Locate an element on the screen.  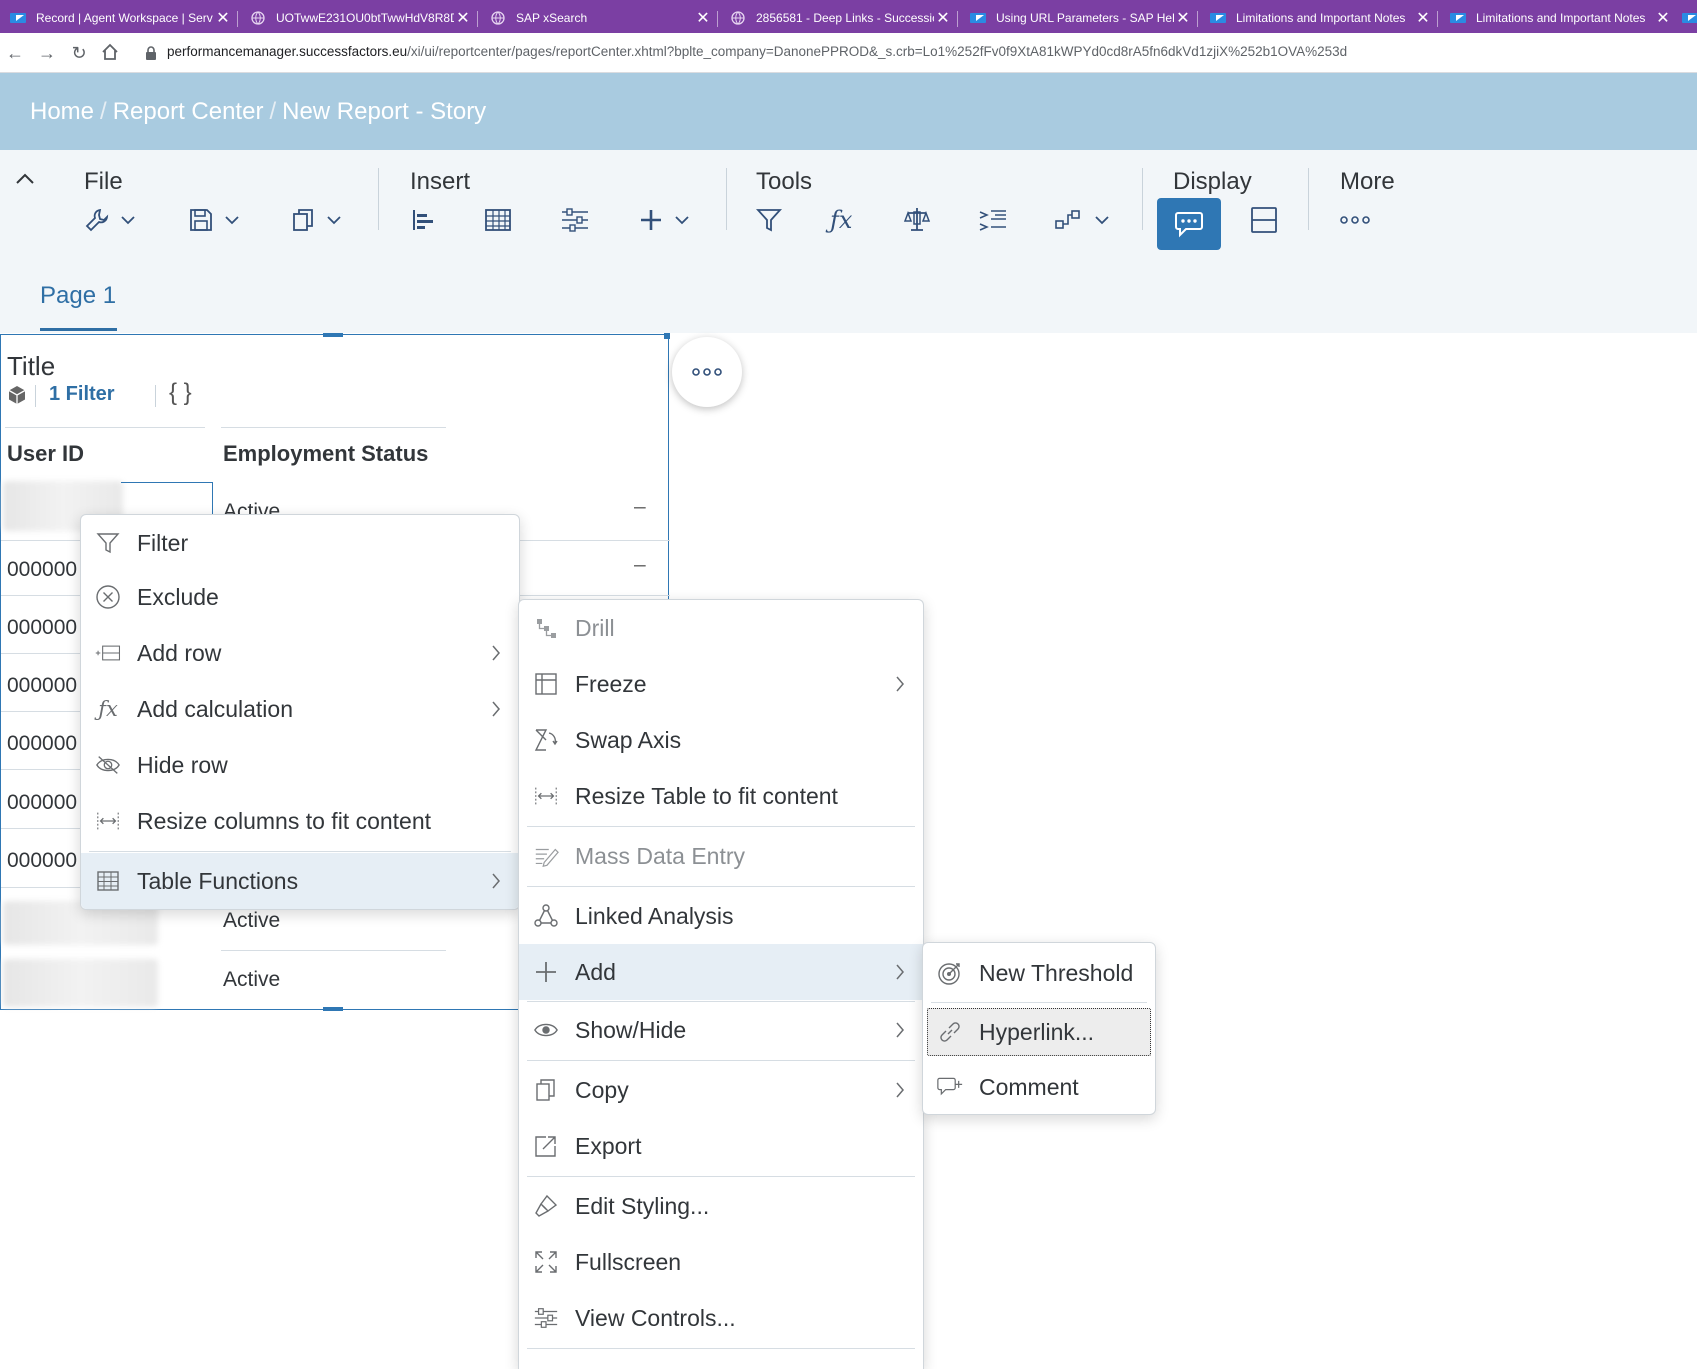
shell-header: Home / Report Center / New Report - Story is located at coordinates (848, 111).